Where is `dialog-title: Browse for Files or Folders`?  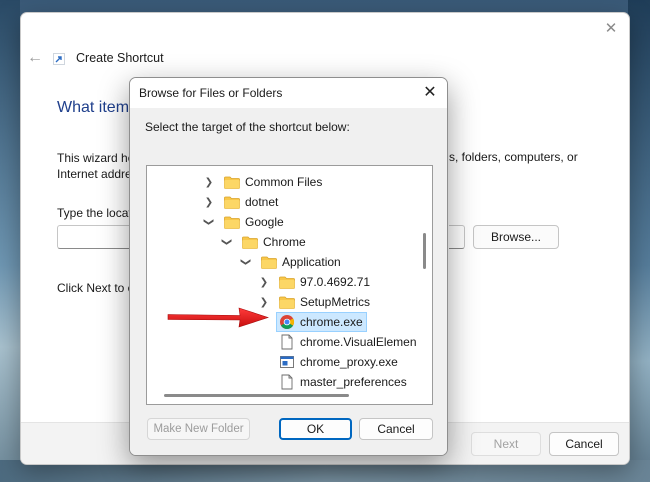 dialog-title: Browse for Files or Folders is located at coordinates (211, 93).